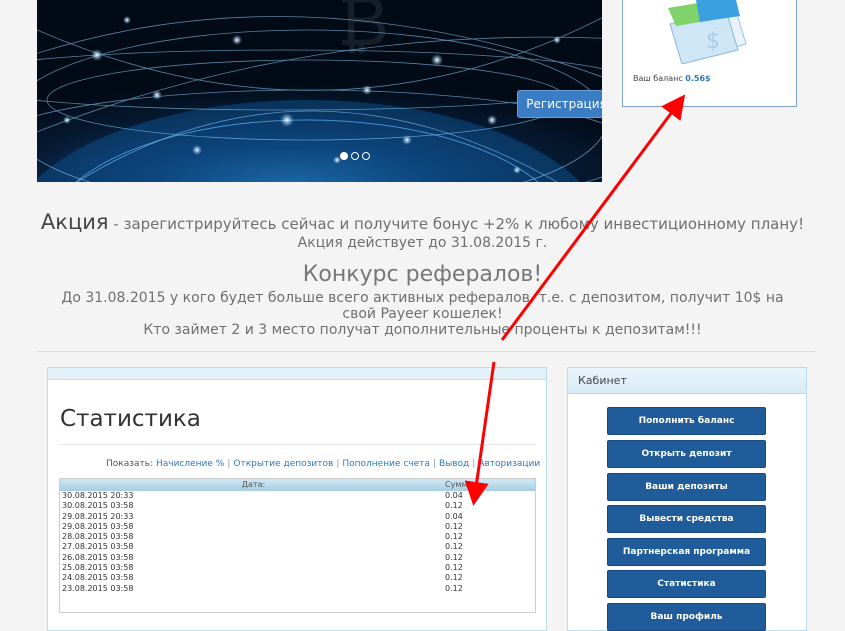 This screenshot has width=845, height=631. What do you see at coordinates (190, 464) in the screenshot?
I see `filter-accruals: Начисление %` at bounding box center [190, 464].